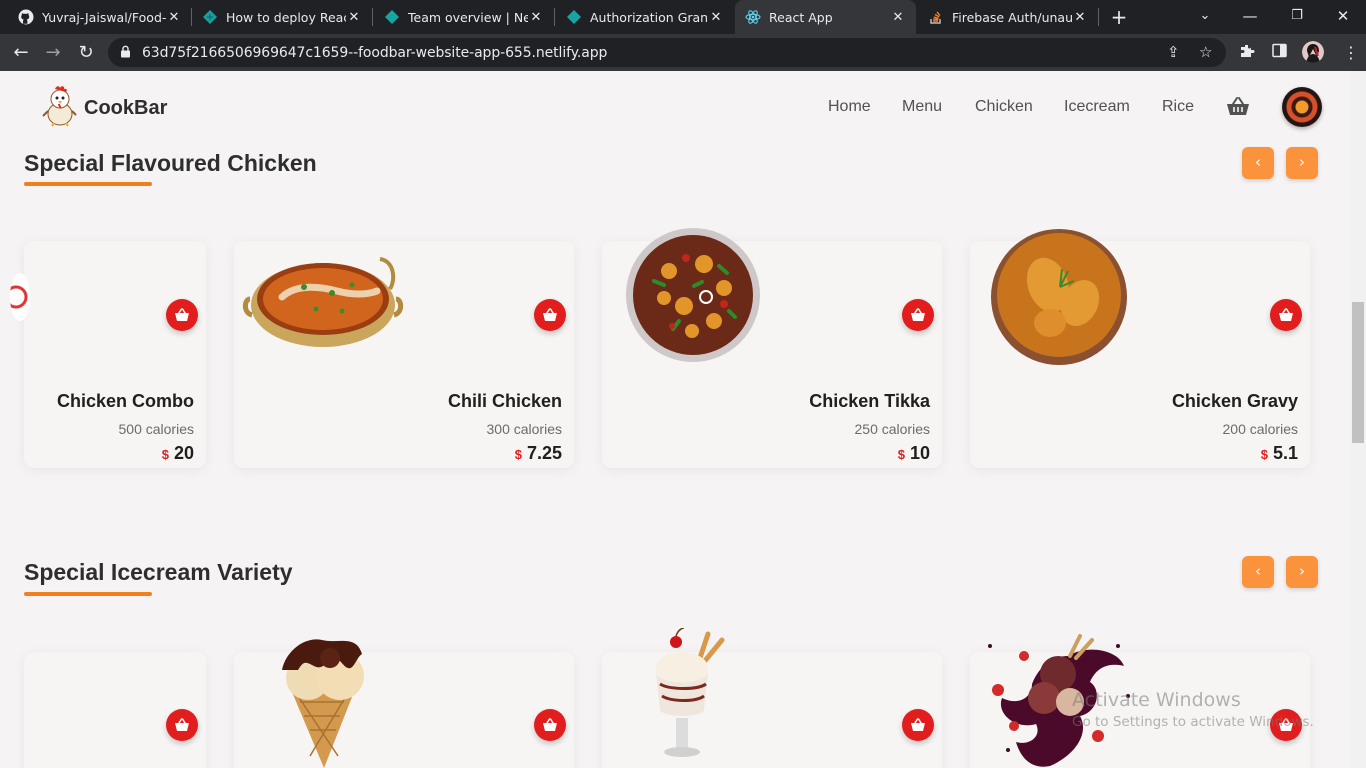 This screenshot has height=768, width=1366. I want to click on share-icon: ⇪, so click(1173, 52).